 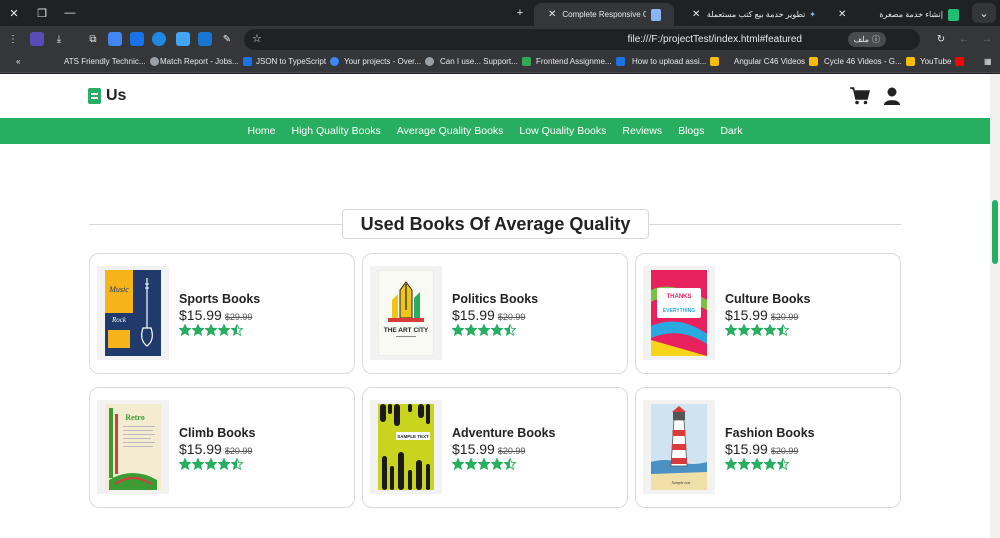 I want to click on youtube-icon, so click(x=960, y=61).